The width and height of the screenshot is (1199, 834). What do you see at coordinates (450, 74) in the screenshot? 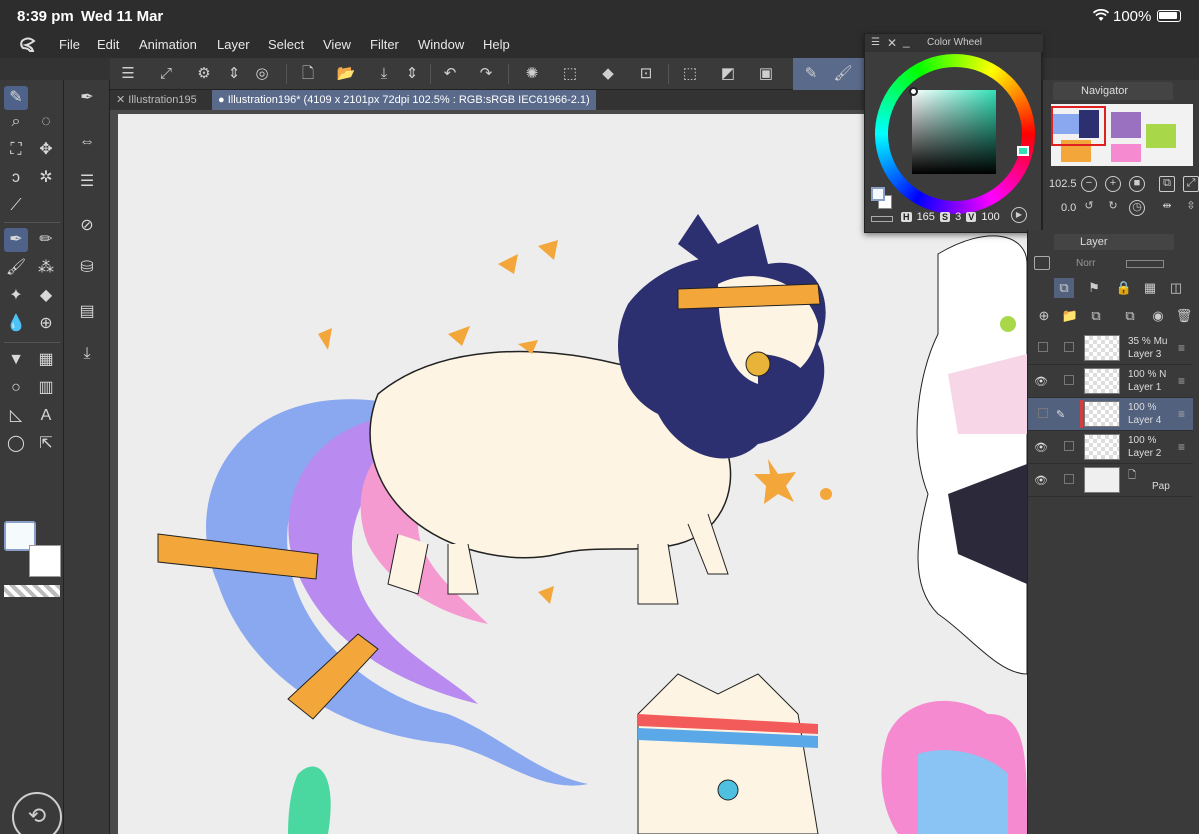
I see `undo-icon: ↶` at bounding box center [450, 74].